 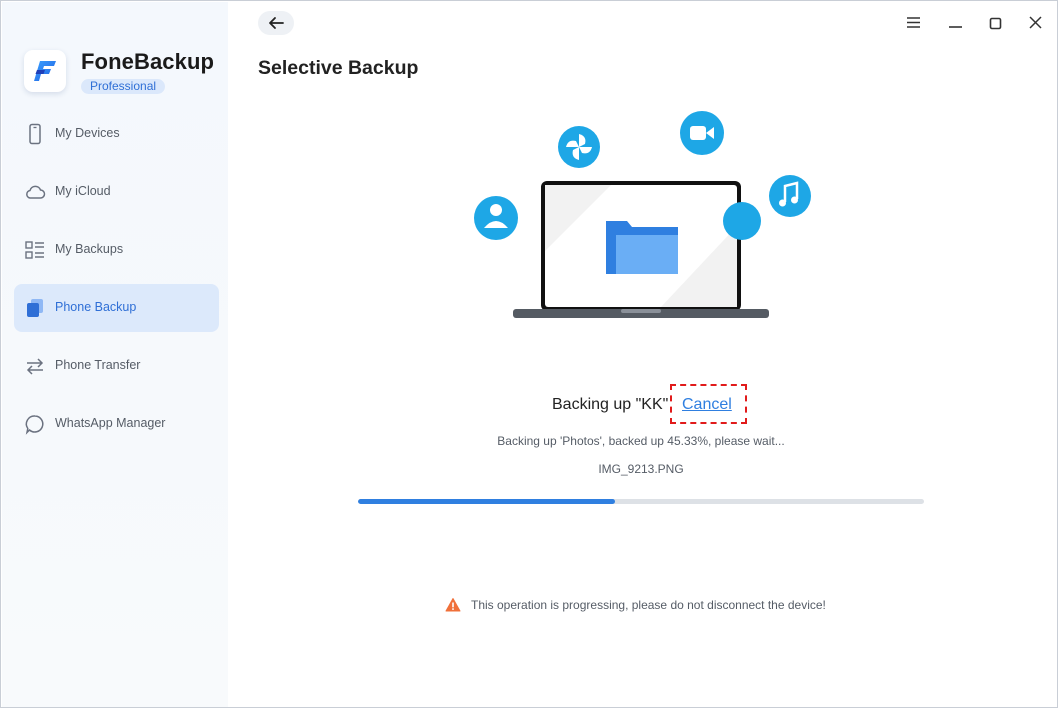 What do you see at coordinates (35, 308) in the screenshot?
I see `phone-backup-icon` at bounding box center [35, 308].